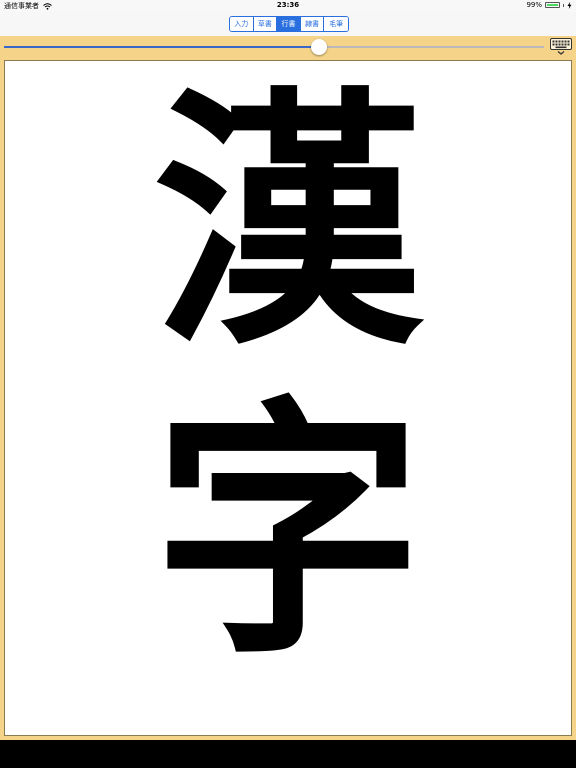  What do you see at coordinates (561, 47) in the screenshot?
I see `keyboard-icon` at bounding box center [561, 47].